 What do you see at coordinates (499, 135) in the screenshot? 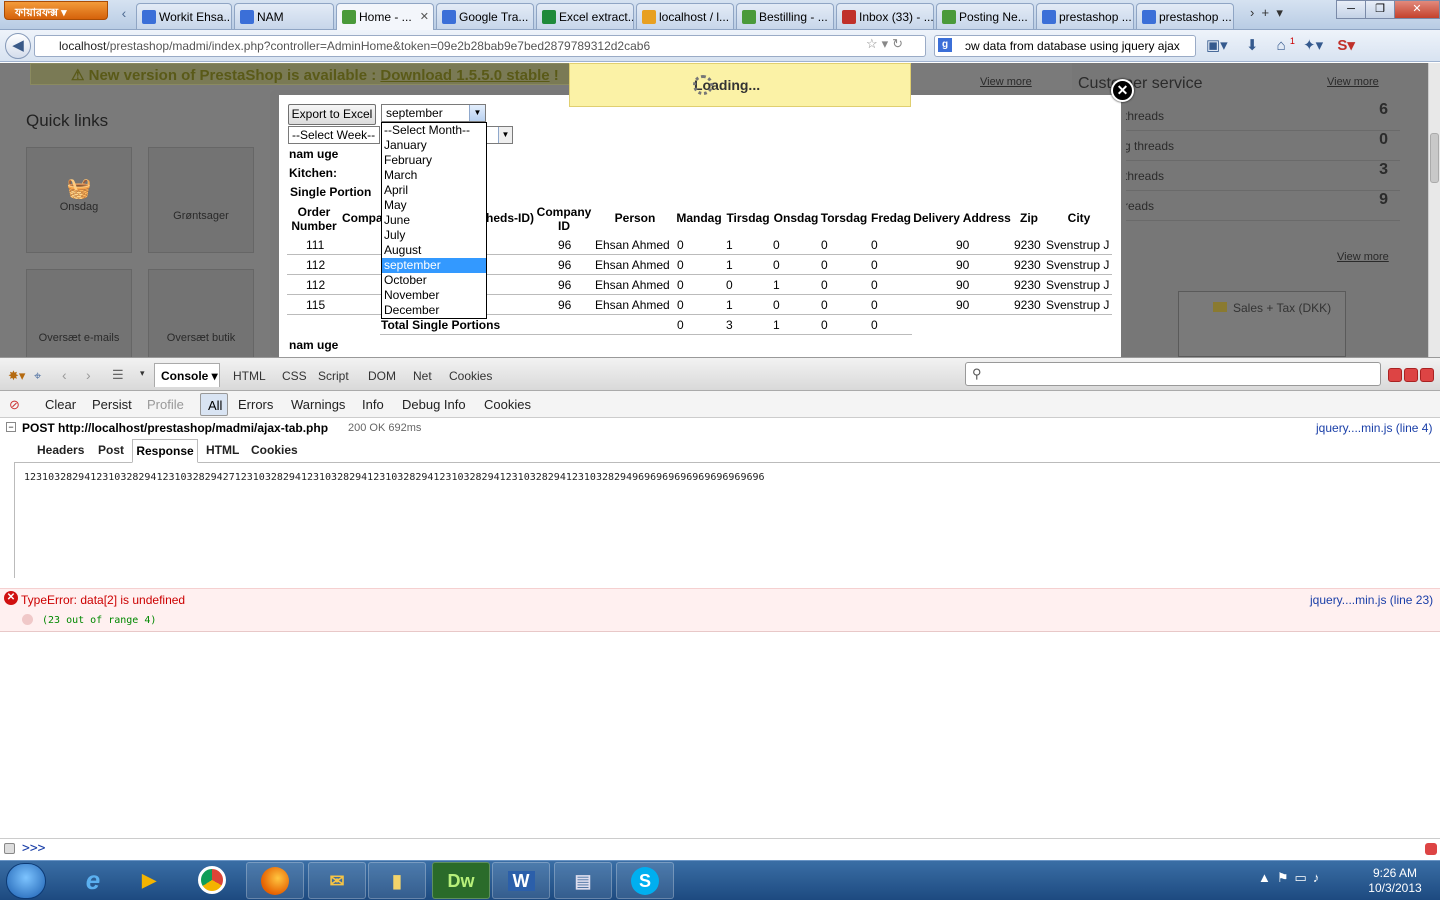
I see `week-select-arrow: ▼` at bounding box center [499, 135].